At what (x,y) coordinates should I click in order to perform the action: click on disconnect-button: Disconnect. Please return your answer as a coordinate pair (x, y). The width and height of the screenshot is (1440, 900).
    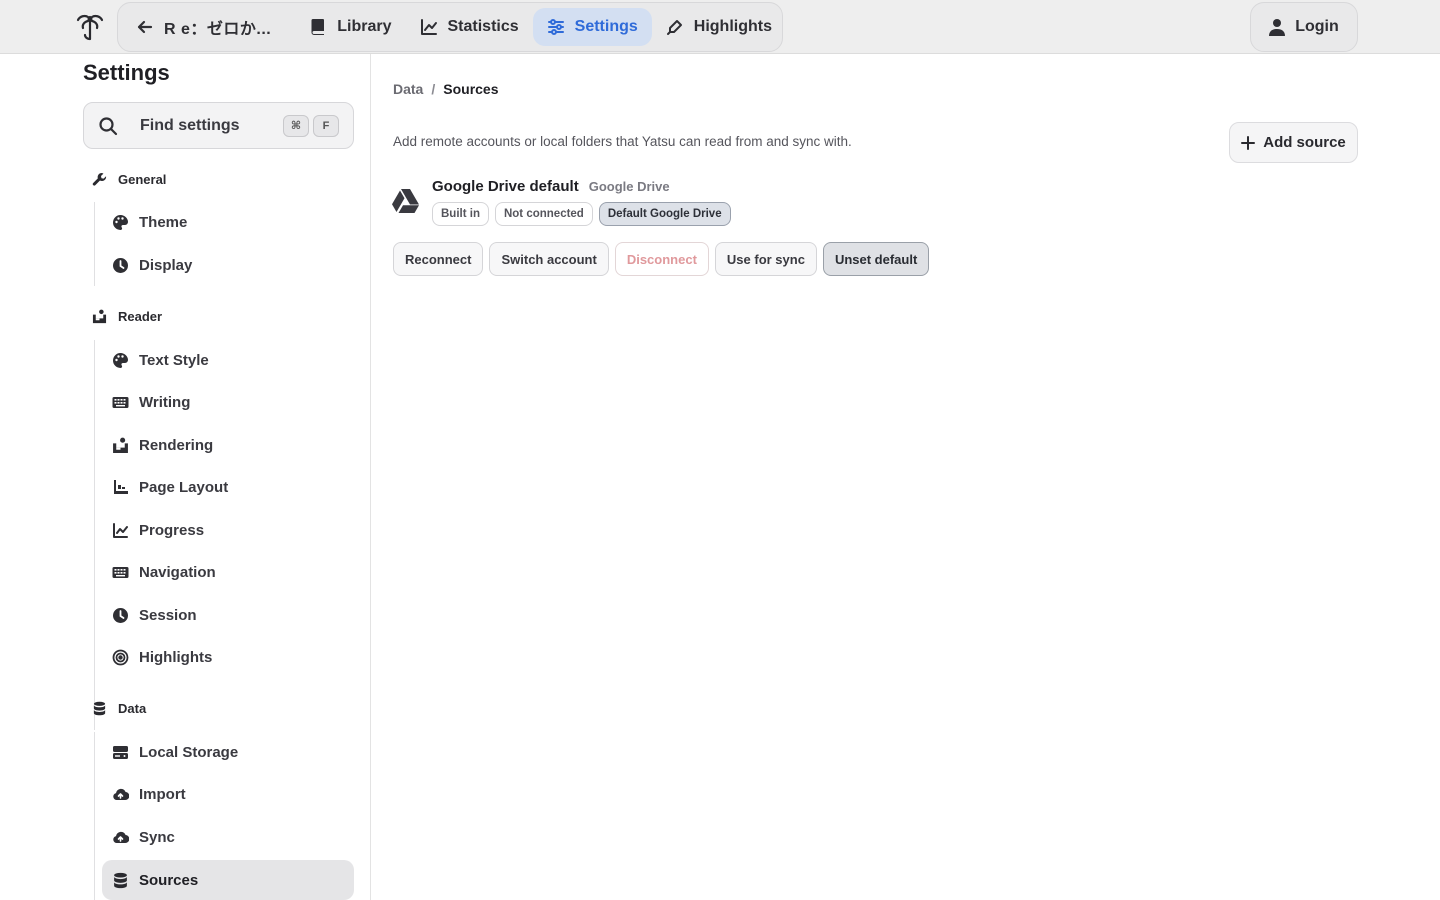
    Looking at the image, I should click on (661, 259).